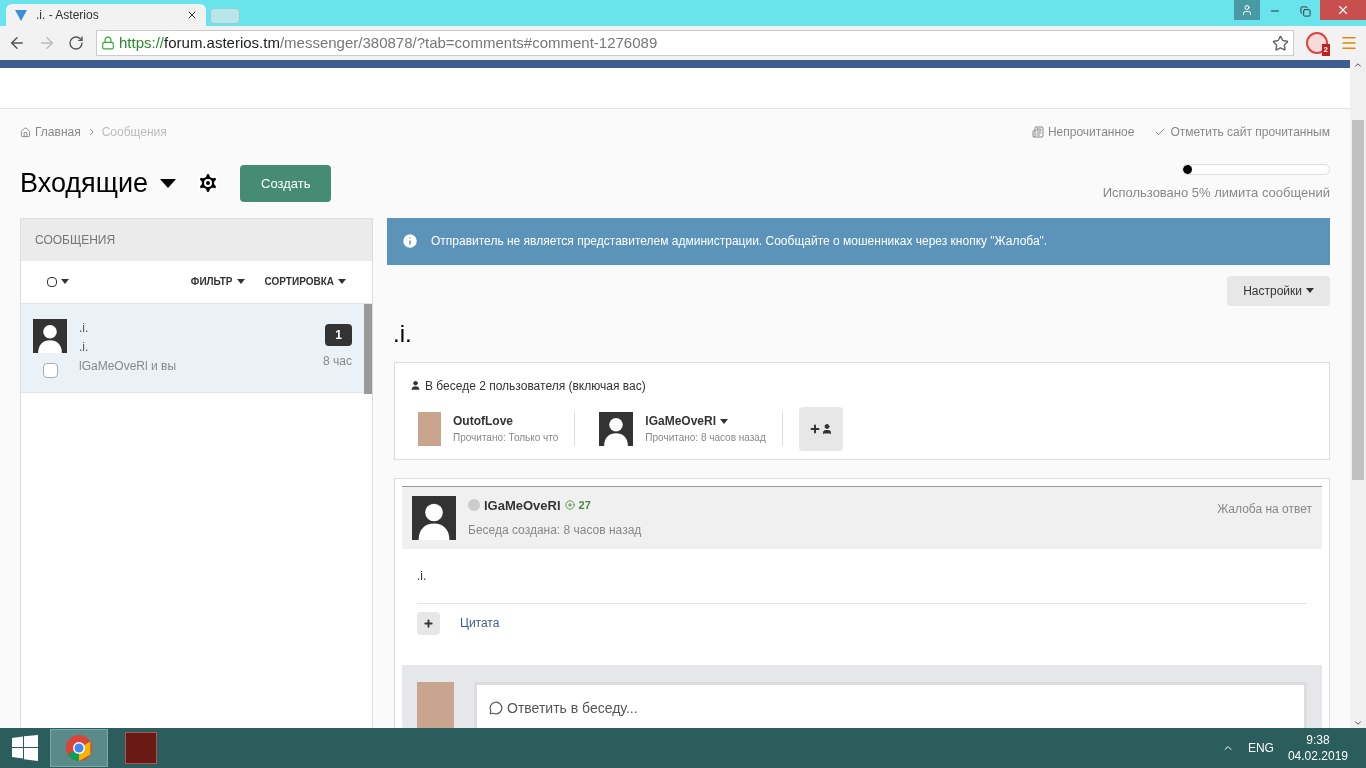 The width and height of the screenshot is (1366, 768). What do you see at coordinates (196, 239) in the screenshot?
I see `panel-header: СООБЩЕНИЯ` at bounding box center [196, 239].